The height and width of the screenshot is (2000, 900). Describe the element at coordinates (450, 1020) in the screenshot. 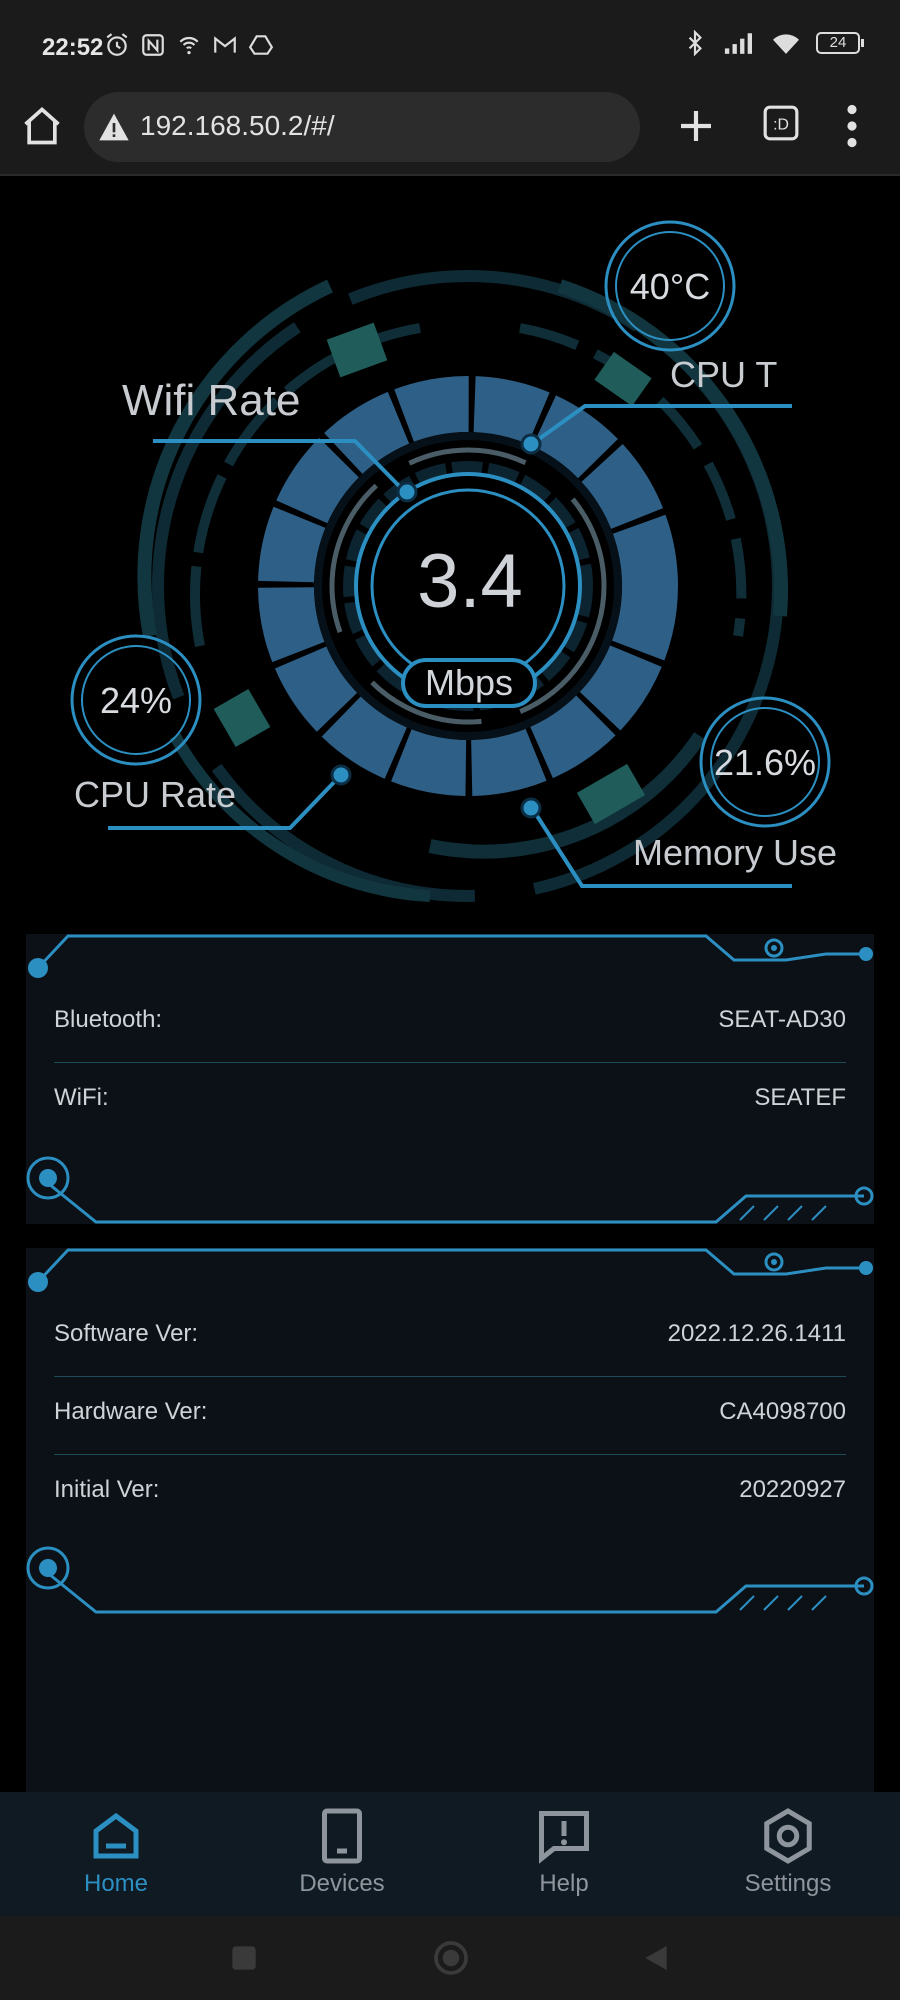

I see `bluetooth-row: Bluetooth: SEAT-AD30` at that location.